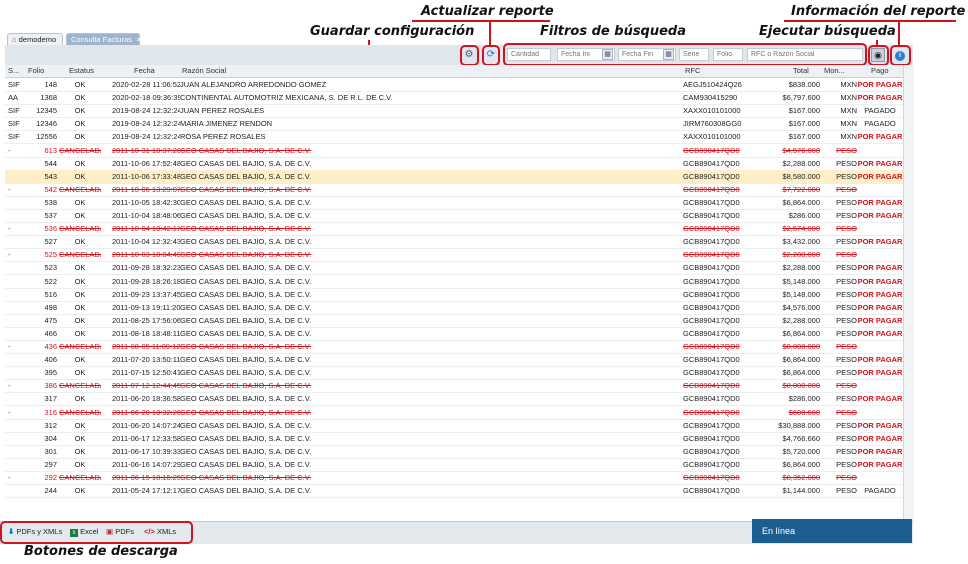  I want to click on cell-total: $3,432.000, so click(801, 242).